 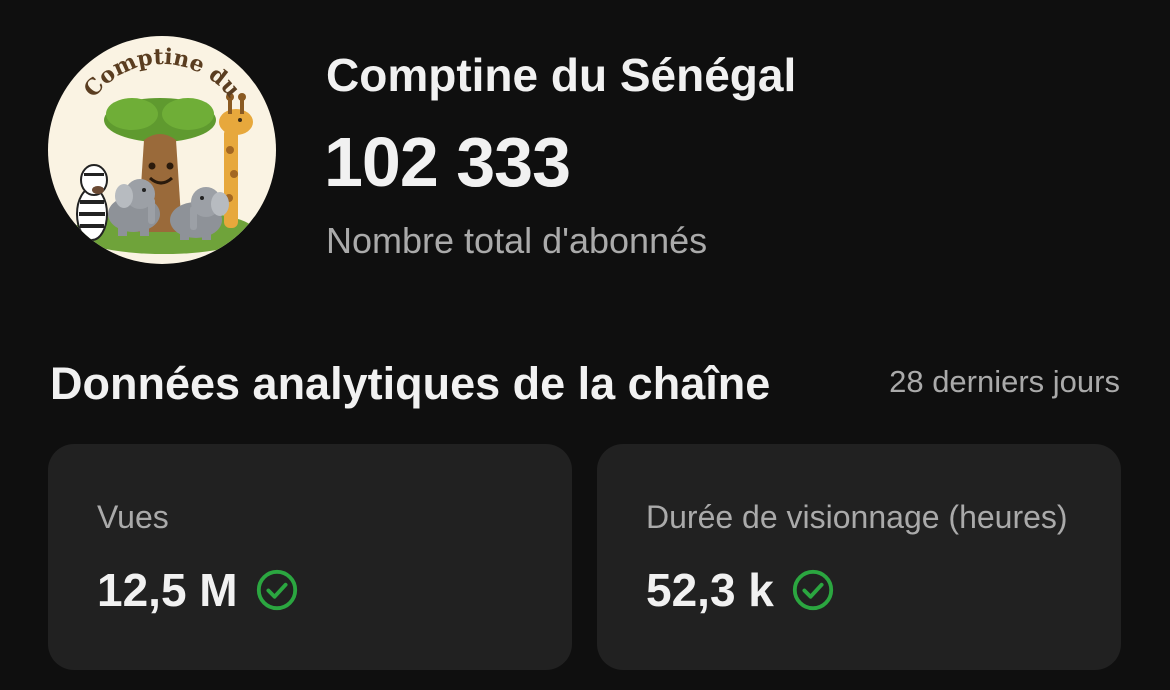 What do you see at coordinates (447, 162) in the screenshot?
I see `subscriber-count: 102 333` at bounding box center [447, 162].